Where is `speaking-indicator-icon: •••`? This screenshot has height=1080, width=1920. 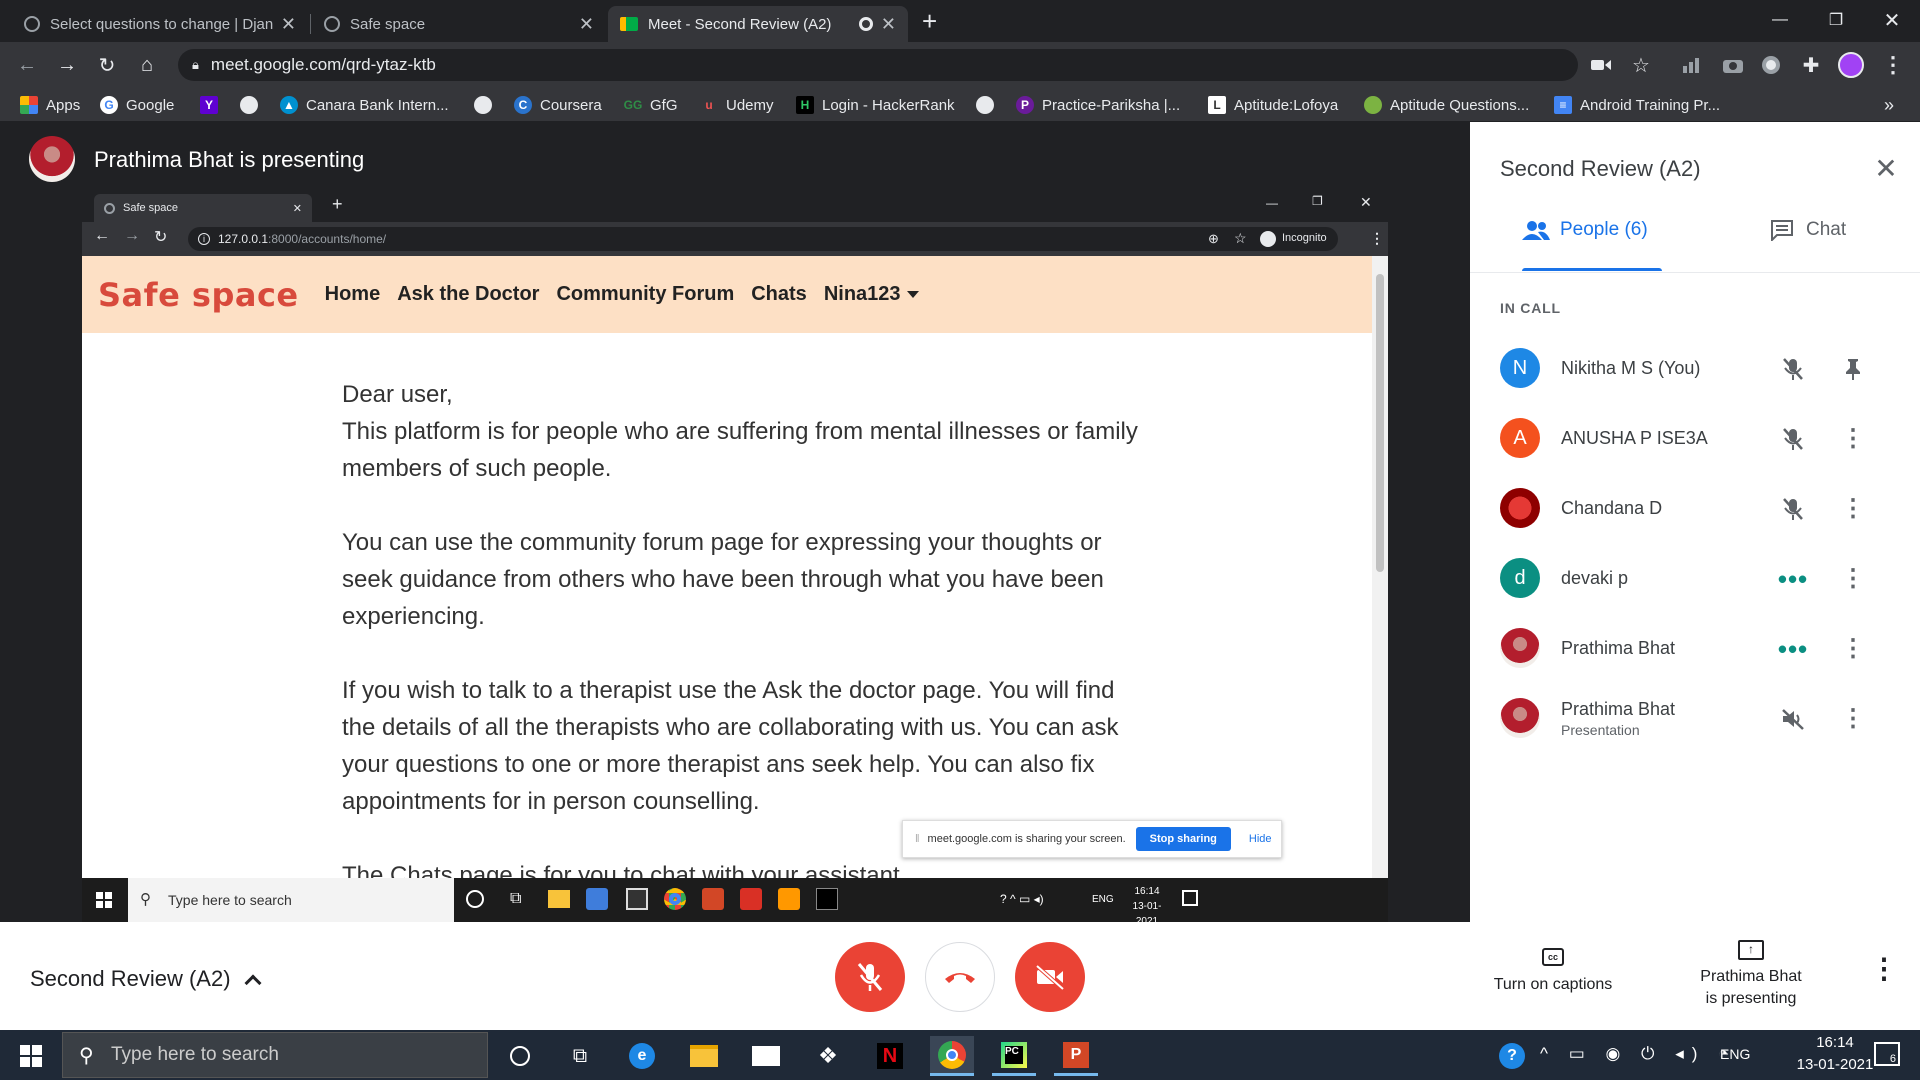
speaking-indicator-icon: ••• is located at coordinates (1793, 649).